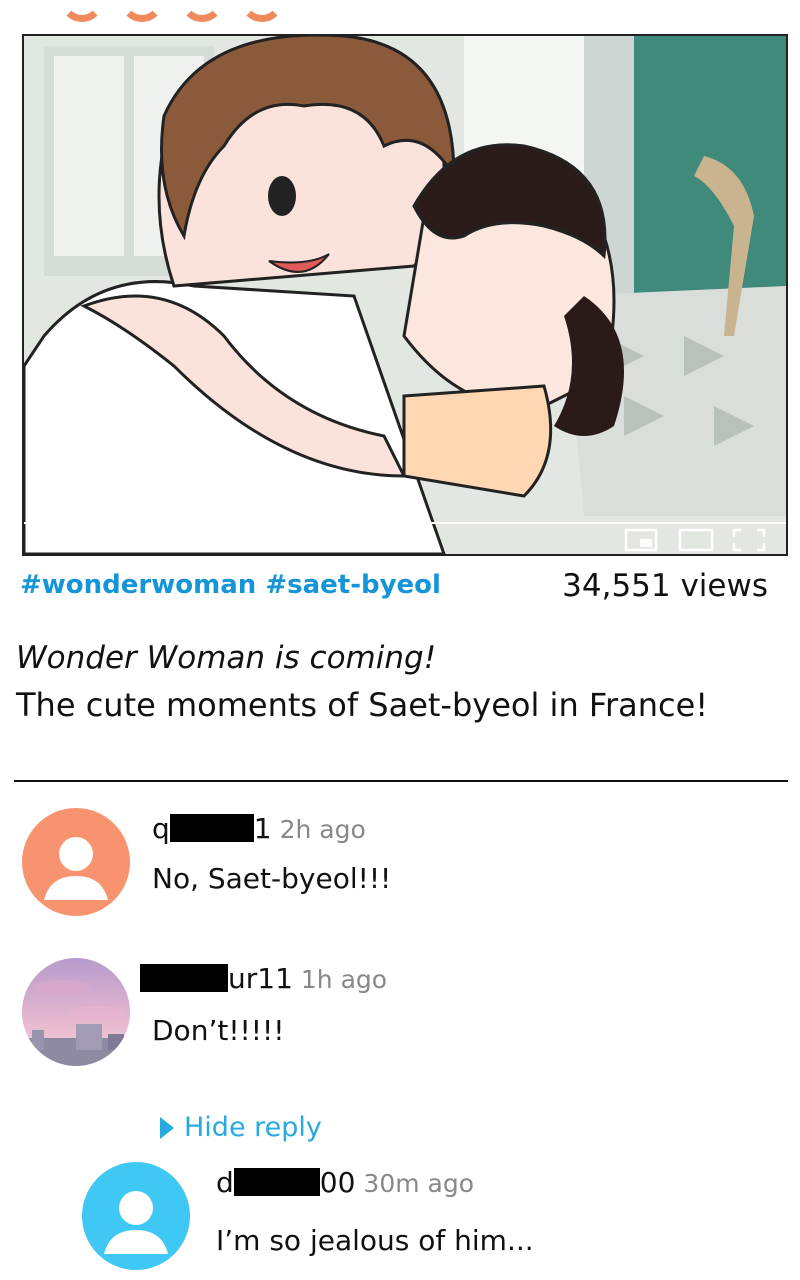  I want to click on comment-text: Don’t!!!!!, so click(218, 1030).